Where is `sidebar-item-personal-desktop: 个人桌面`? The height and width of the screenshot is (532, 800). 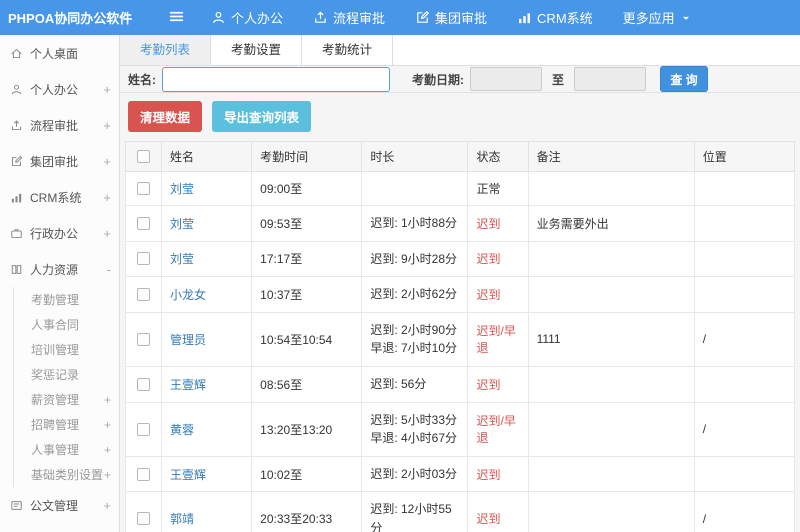
sidebar-item-personal-desktop: 个人桌面 is located at coordinates (59, 53).